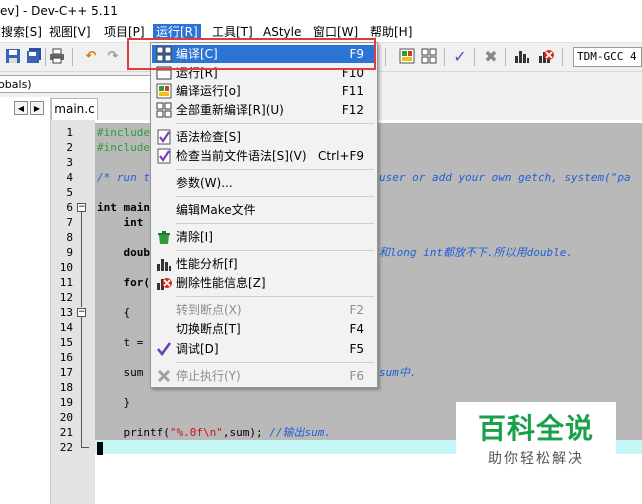 This screenshot has width=642, height=504. I want to click on menu-item-shortcut: F4, so click(356, 329).